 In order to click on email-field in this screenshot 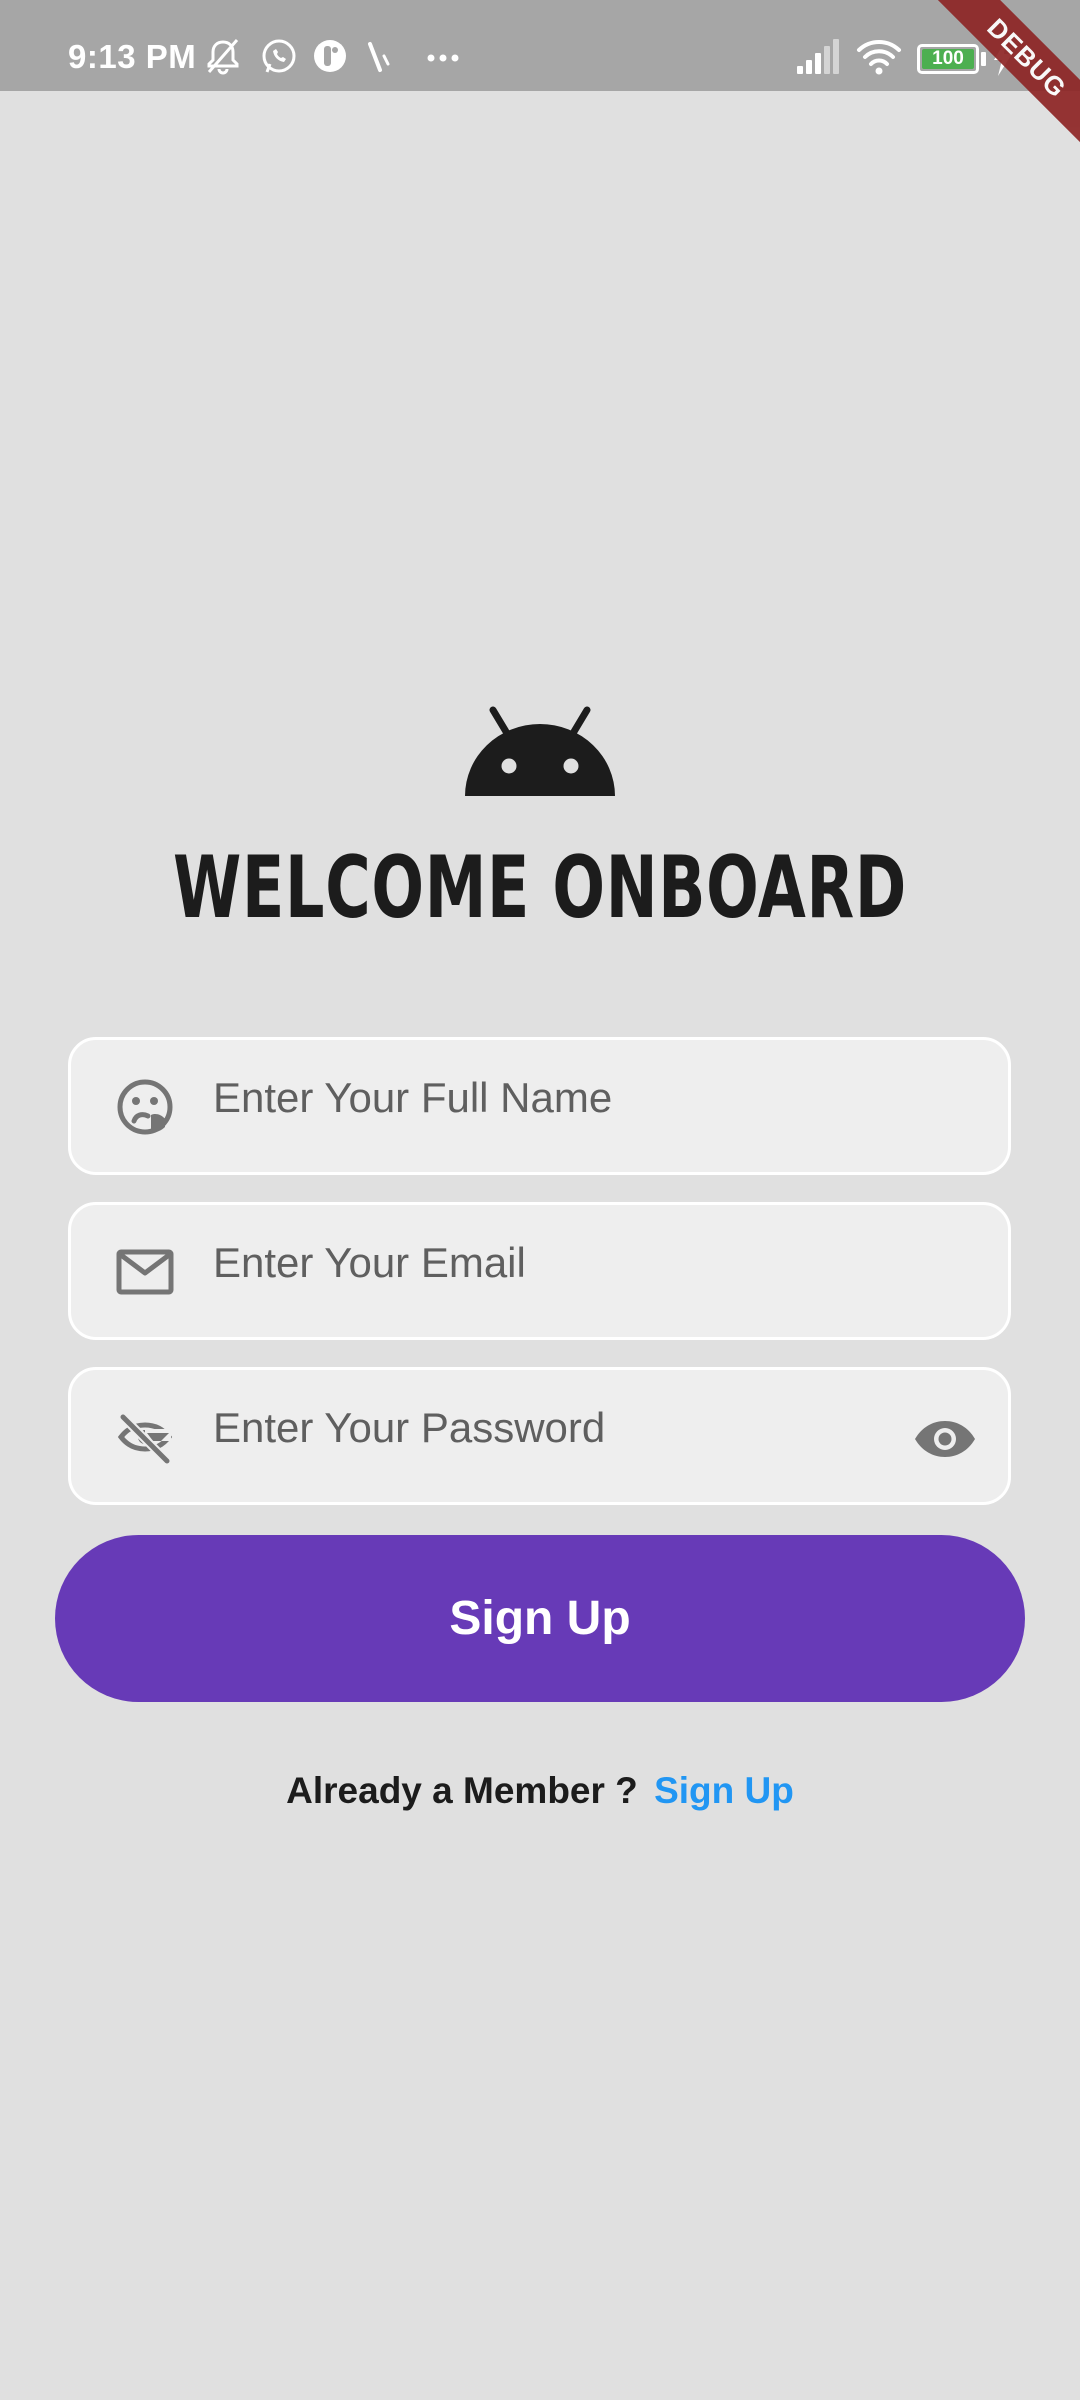, I will do `click(539, 1271)`.